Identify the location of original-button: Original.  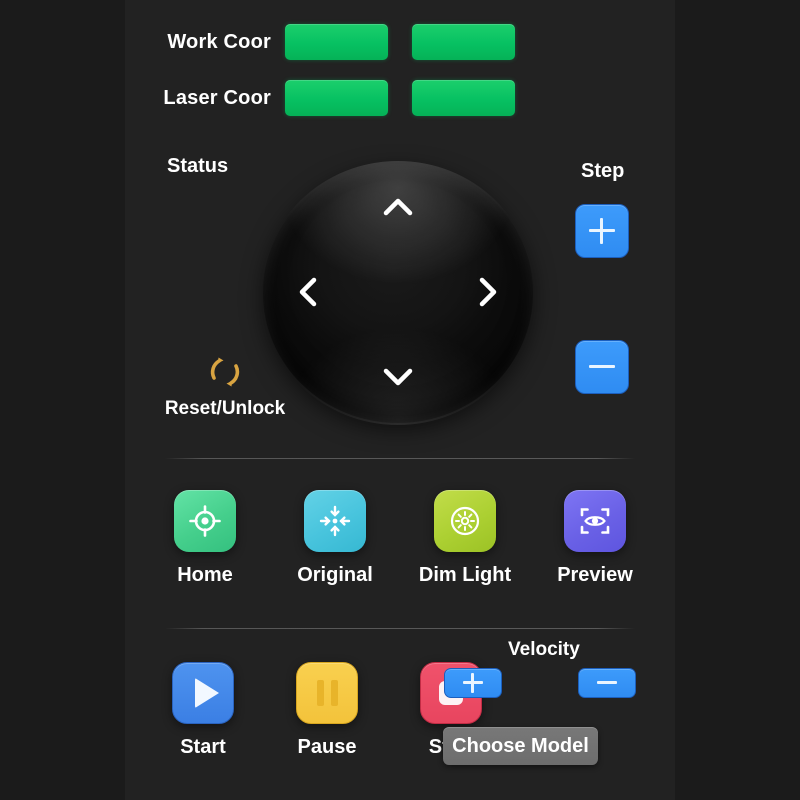
(335, 538).